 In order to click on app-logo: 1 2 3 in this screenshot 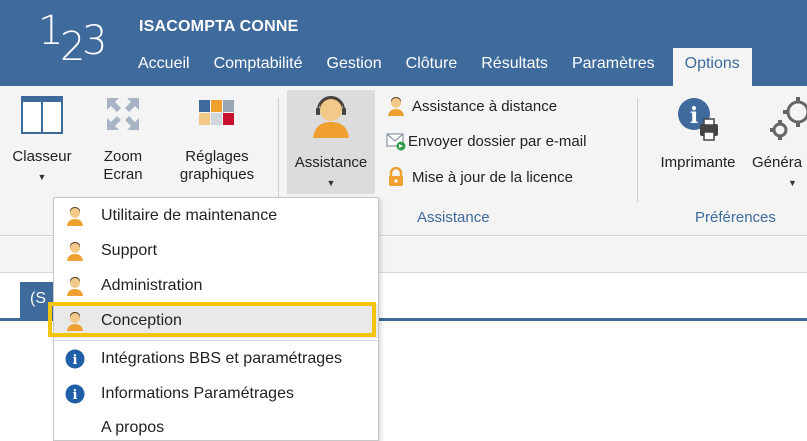, I will do `click(73, 39)`.